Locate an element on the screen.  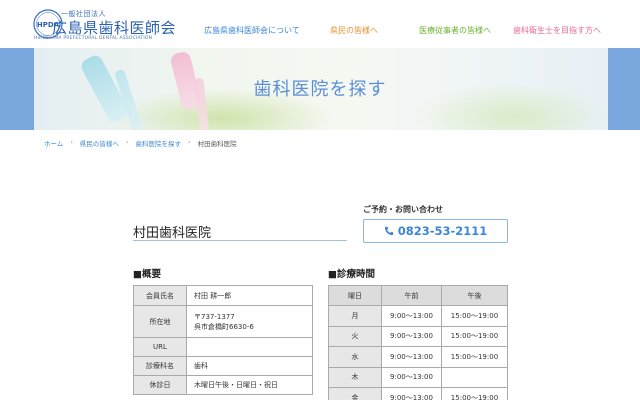
contact-label: ご予約・お問い合わせ is located at coordinates (403, 209).